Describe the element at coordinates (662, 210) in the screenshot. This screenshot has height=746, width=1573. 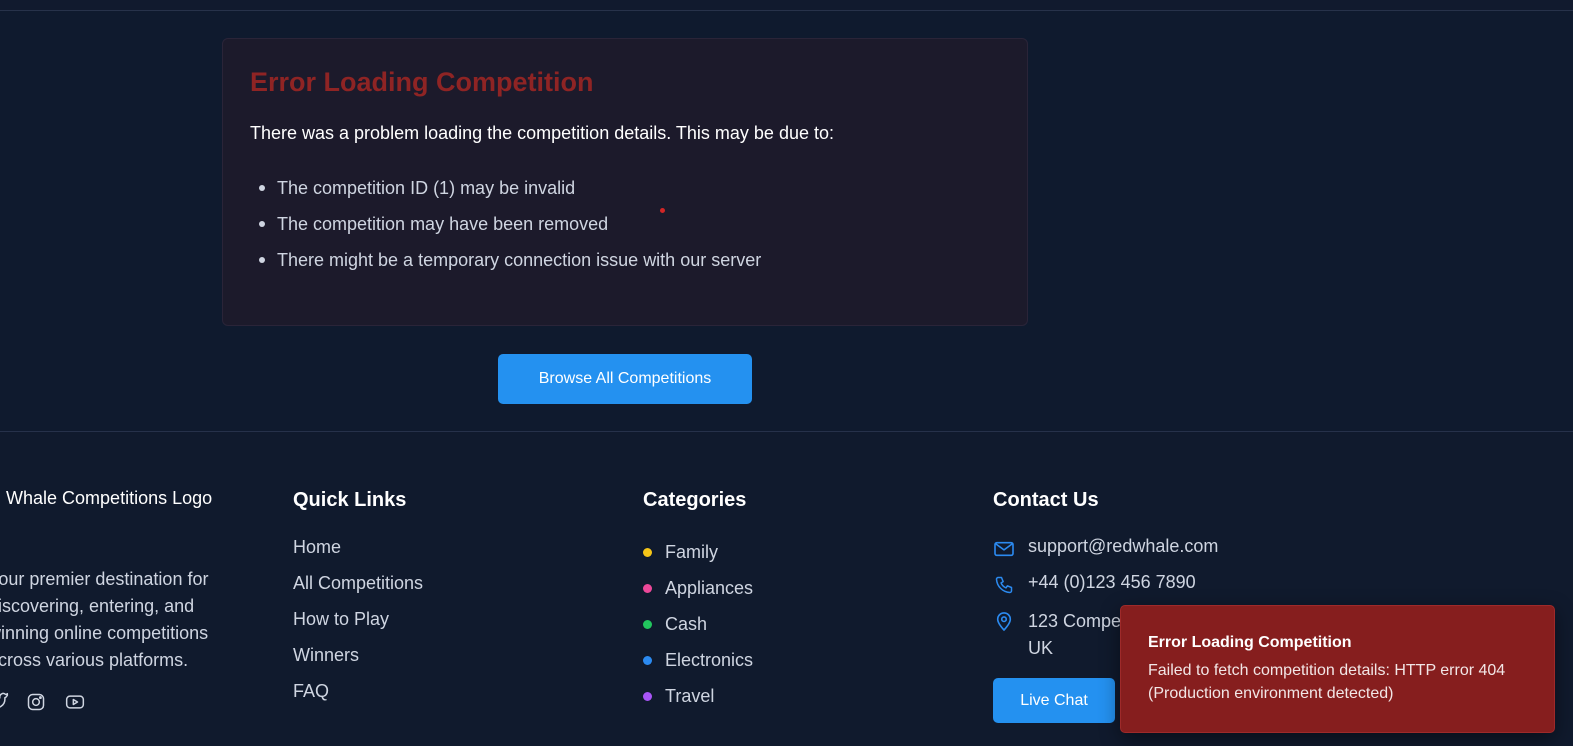
I see `cursor-dot` at that location.